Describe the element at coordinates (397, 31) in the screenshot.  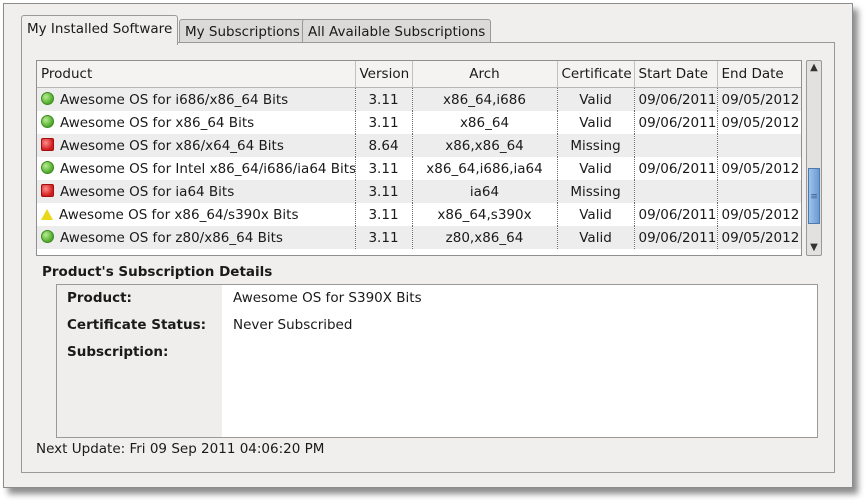
I see `tab-all-available-subscriptions: All Available Subscriptions` at that location.